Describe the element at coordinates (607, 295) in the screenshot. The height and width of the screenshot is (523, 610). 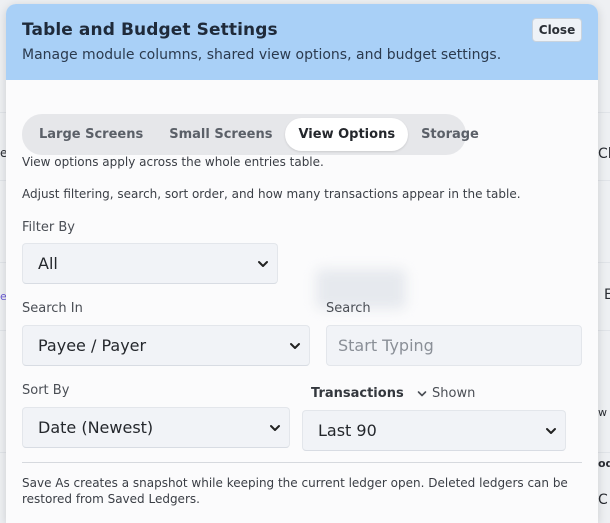
I see `bg-cell-fragment: E` at that location.